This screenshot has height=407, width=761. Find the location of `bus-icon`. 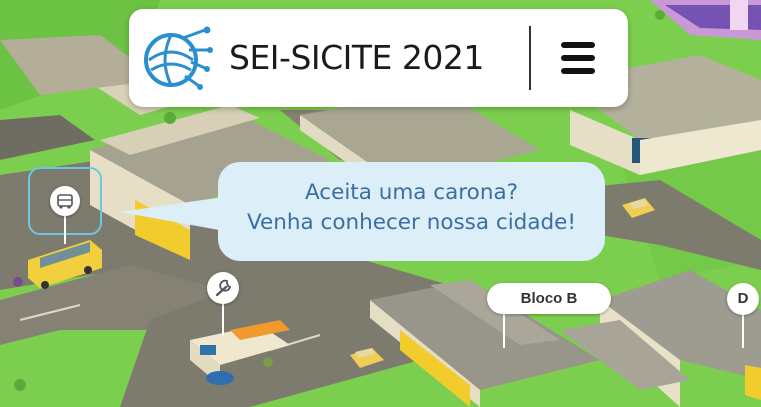

bus-icon is located at coordinates (65, 201).